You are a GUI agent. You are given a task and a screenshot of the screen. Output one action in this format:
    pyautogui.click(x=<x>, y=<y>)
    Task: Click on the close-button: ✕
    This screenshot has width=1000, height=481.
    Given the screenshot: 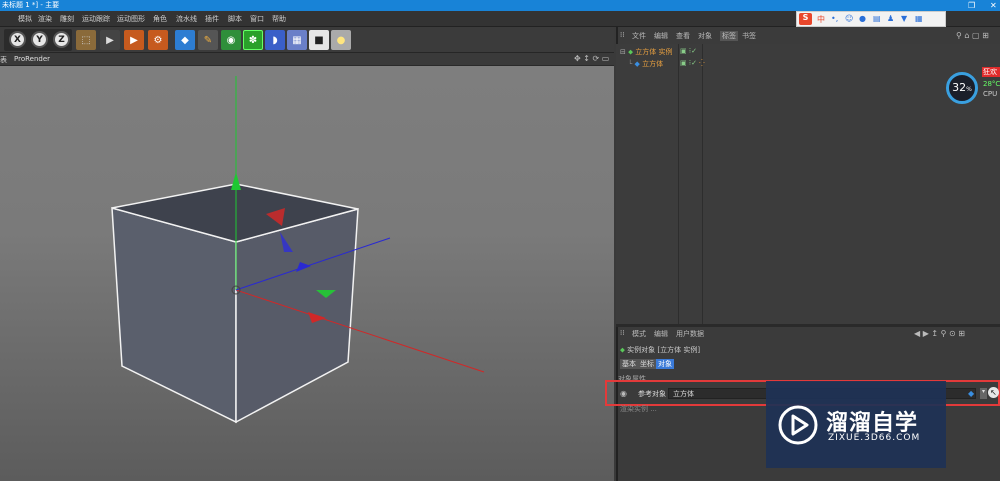 What is the action you would take?
    pyautogui.click(x=993, y=5)
    